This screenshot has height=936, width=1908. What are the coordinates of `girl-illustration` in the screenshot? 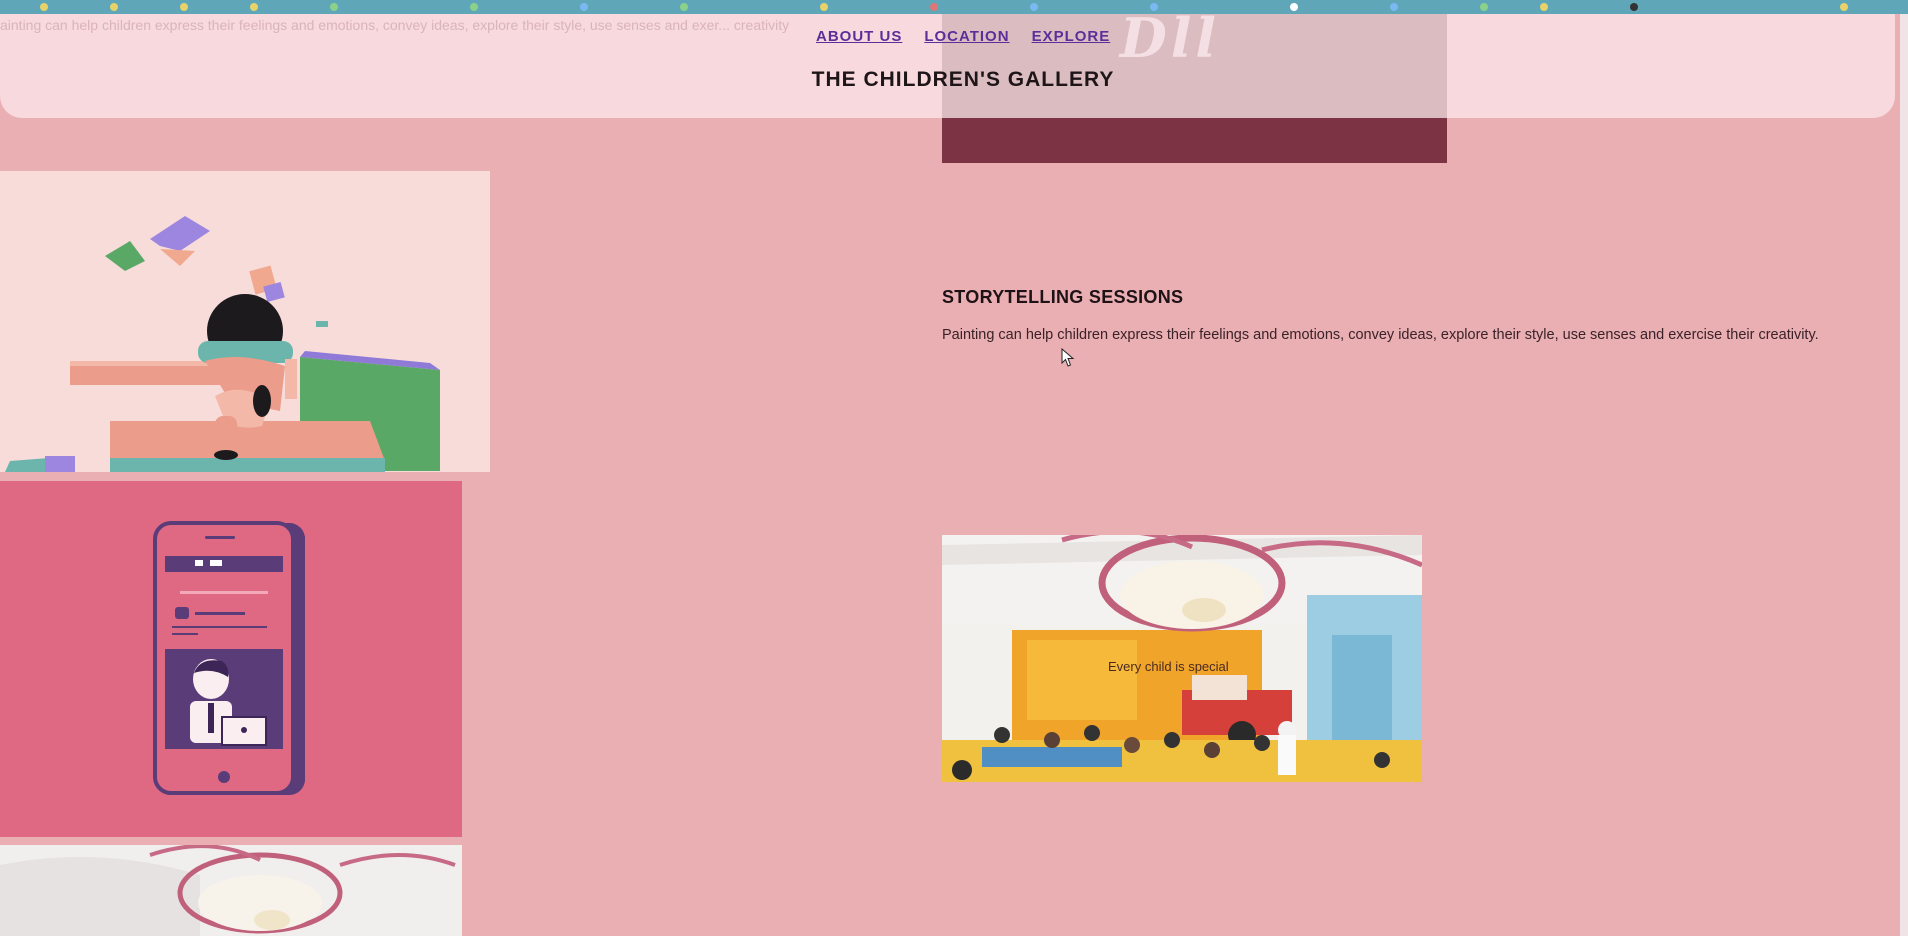 It's located at (222, 344).